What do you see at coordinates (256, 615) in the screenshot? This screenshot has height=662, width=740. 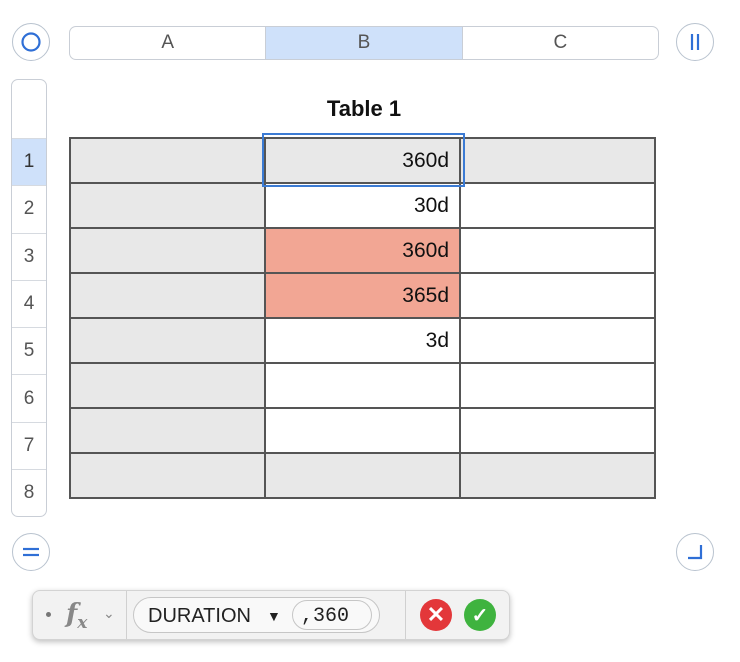 I see `formula-token: DURATION ▼ ,360` at bounding box center [256, 615].